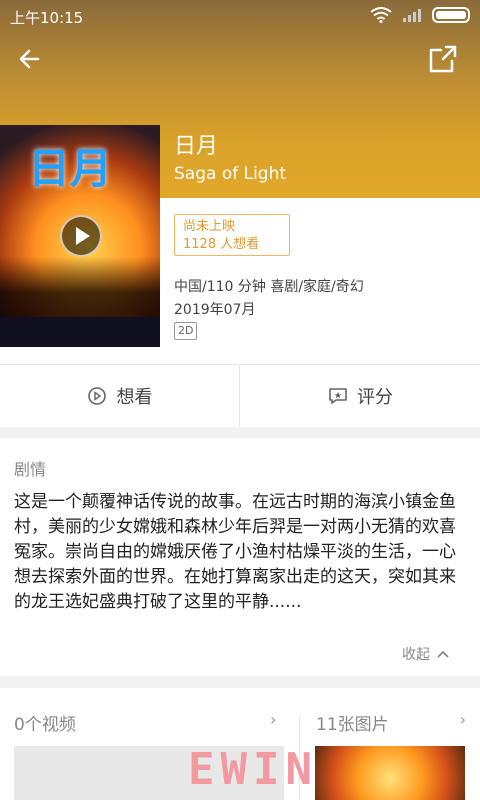 The height and width of the screenshot is (800, 480). What do you see at coordinates (416, 655) in the screenshot?
I see `collapse-label: 收起` at bounding box center [416, 655].